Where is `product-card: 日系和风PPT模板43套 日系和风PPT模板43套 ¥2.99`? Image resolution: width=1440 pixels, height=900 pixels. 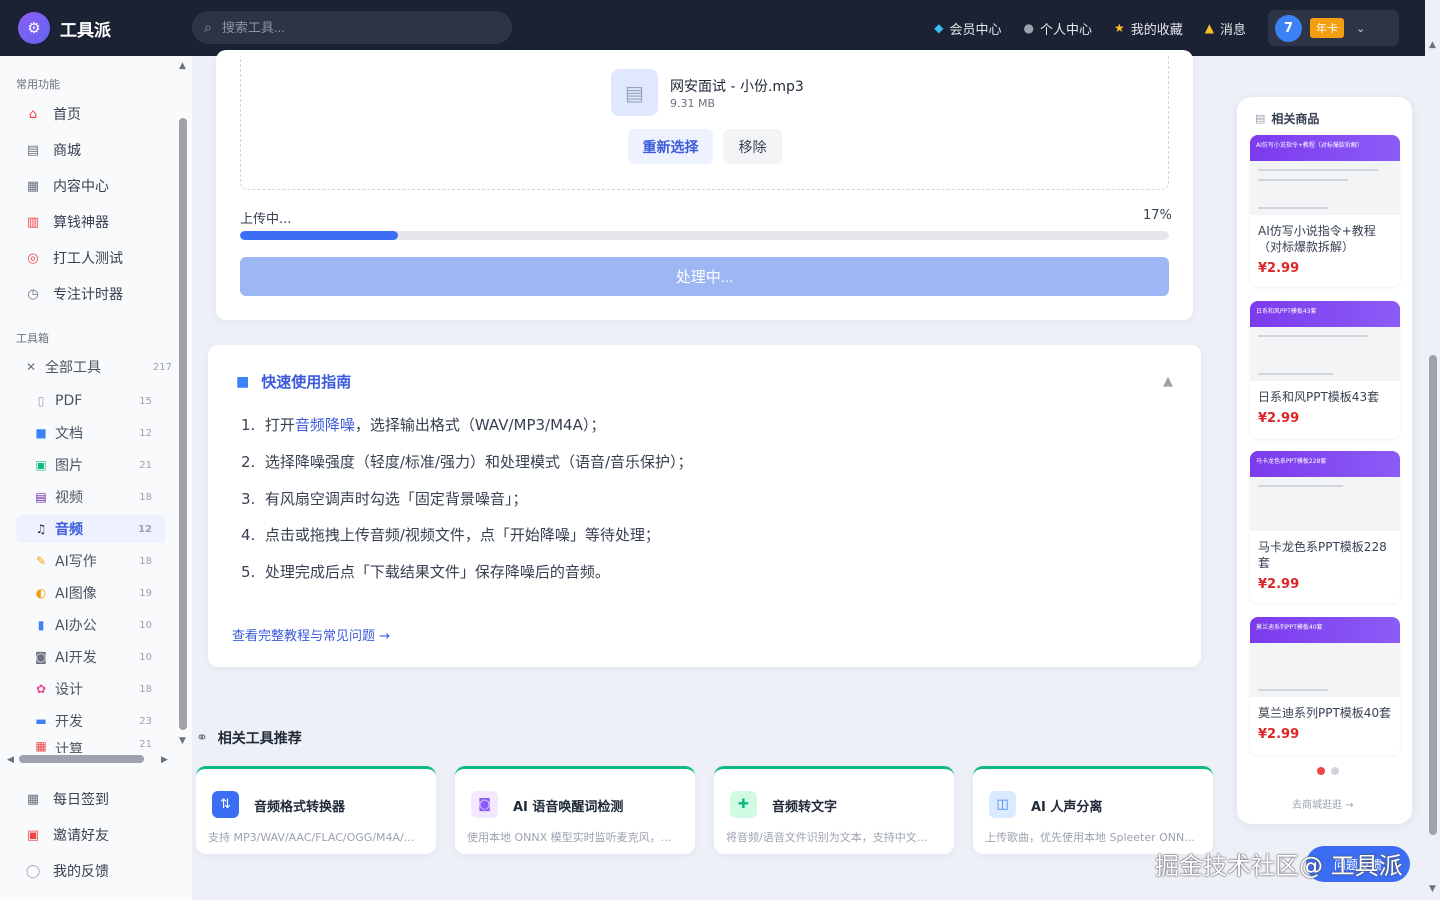 product-card: 日系和风PPT模板43套 日系和风PPT模板43套 ¥2.99 is located at coordinates (1325, 370).